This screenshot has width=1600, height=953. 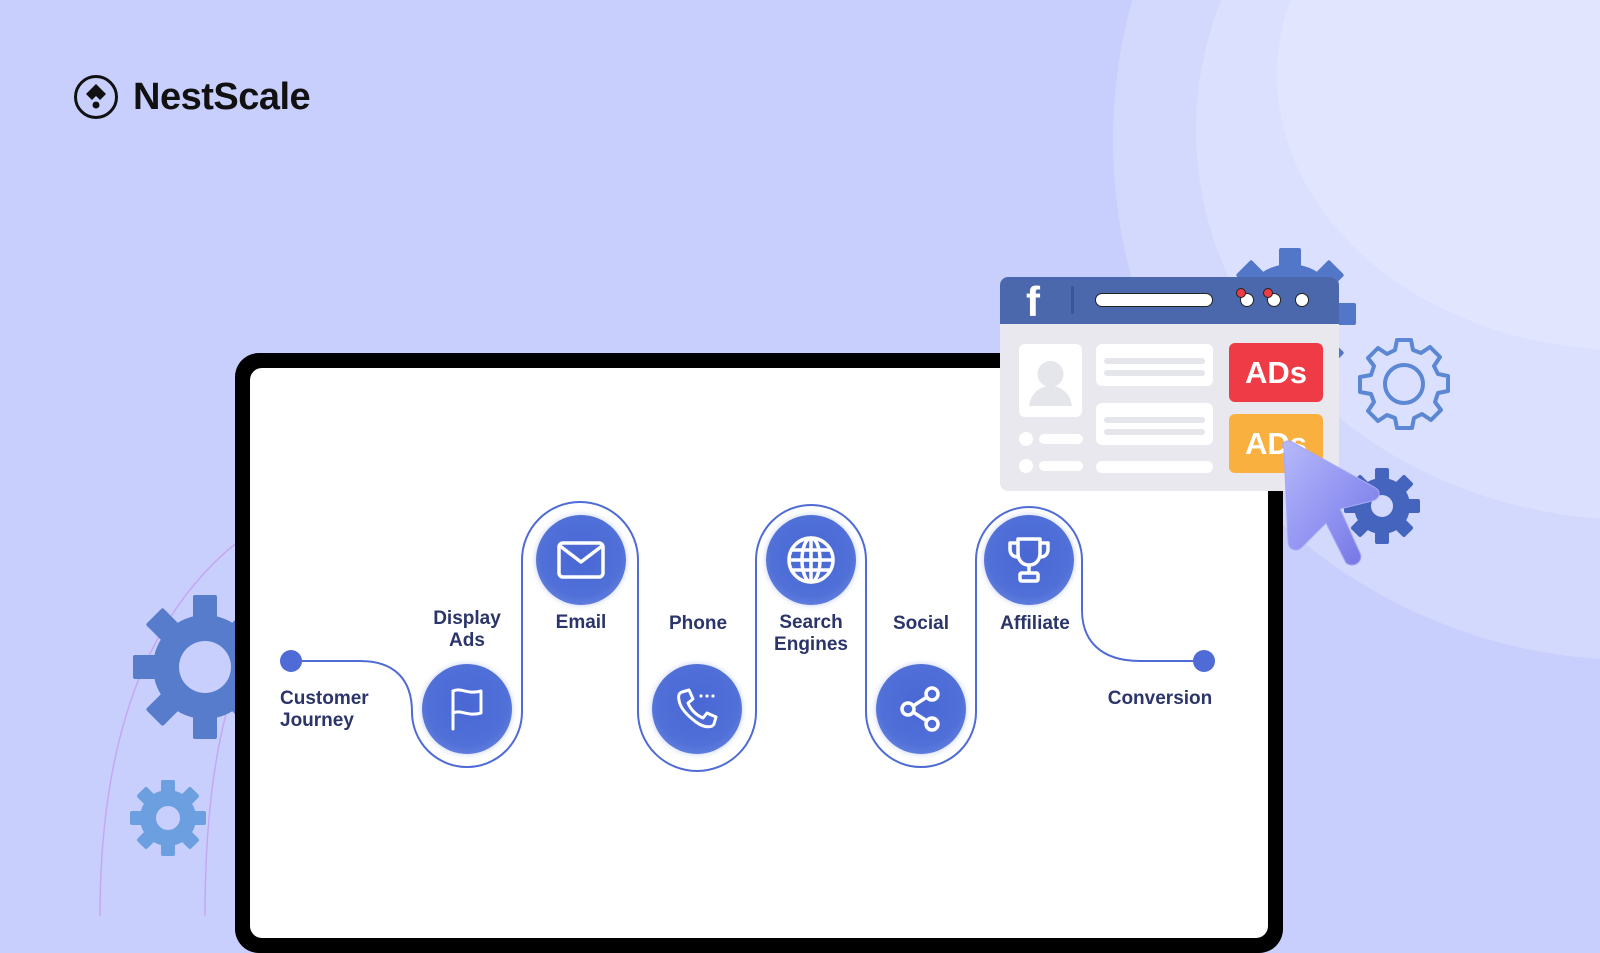 I want to click on post-line, so click(x=1154, y=467).